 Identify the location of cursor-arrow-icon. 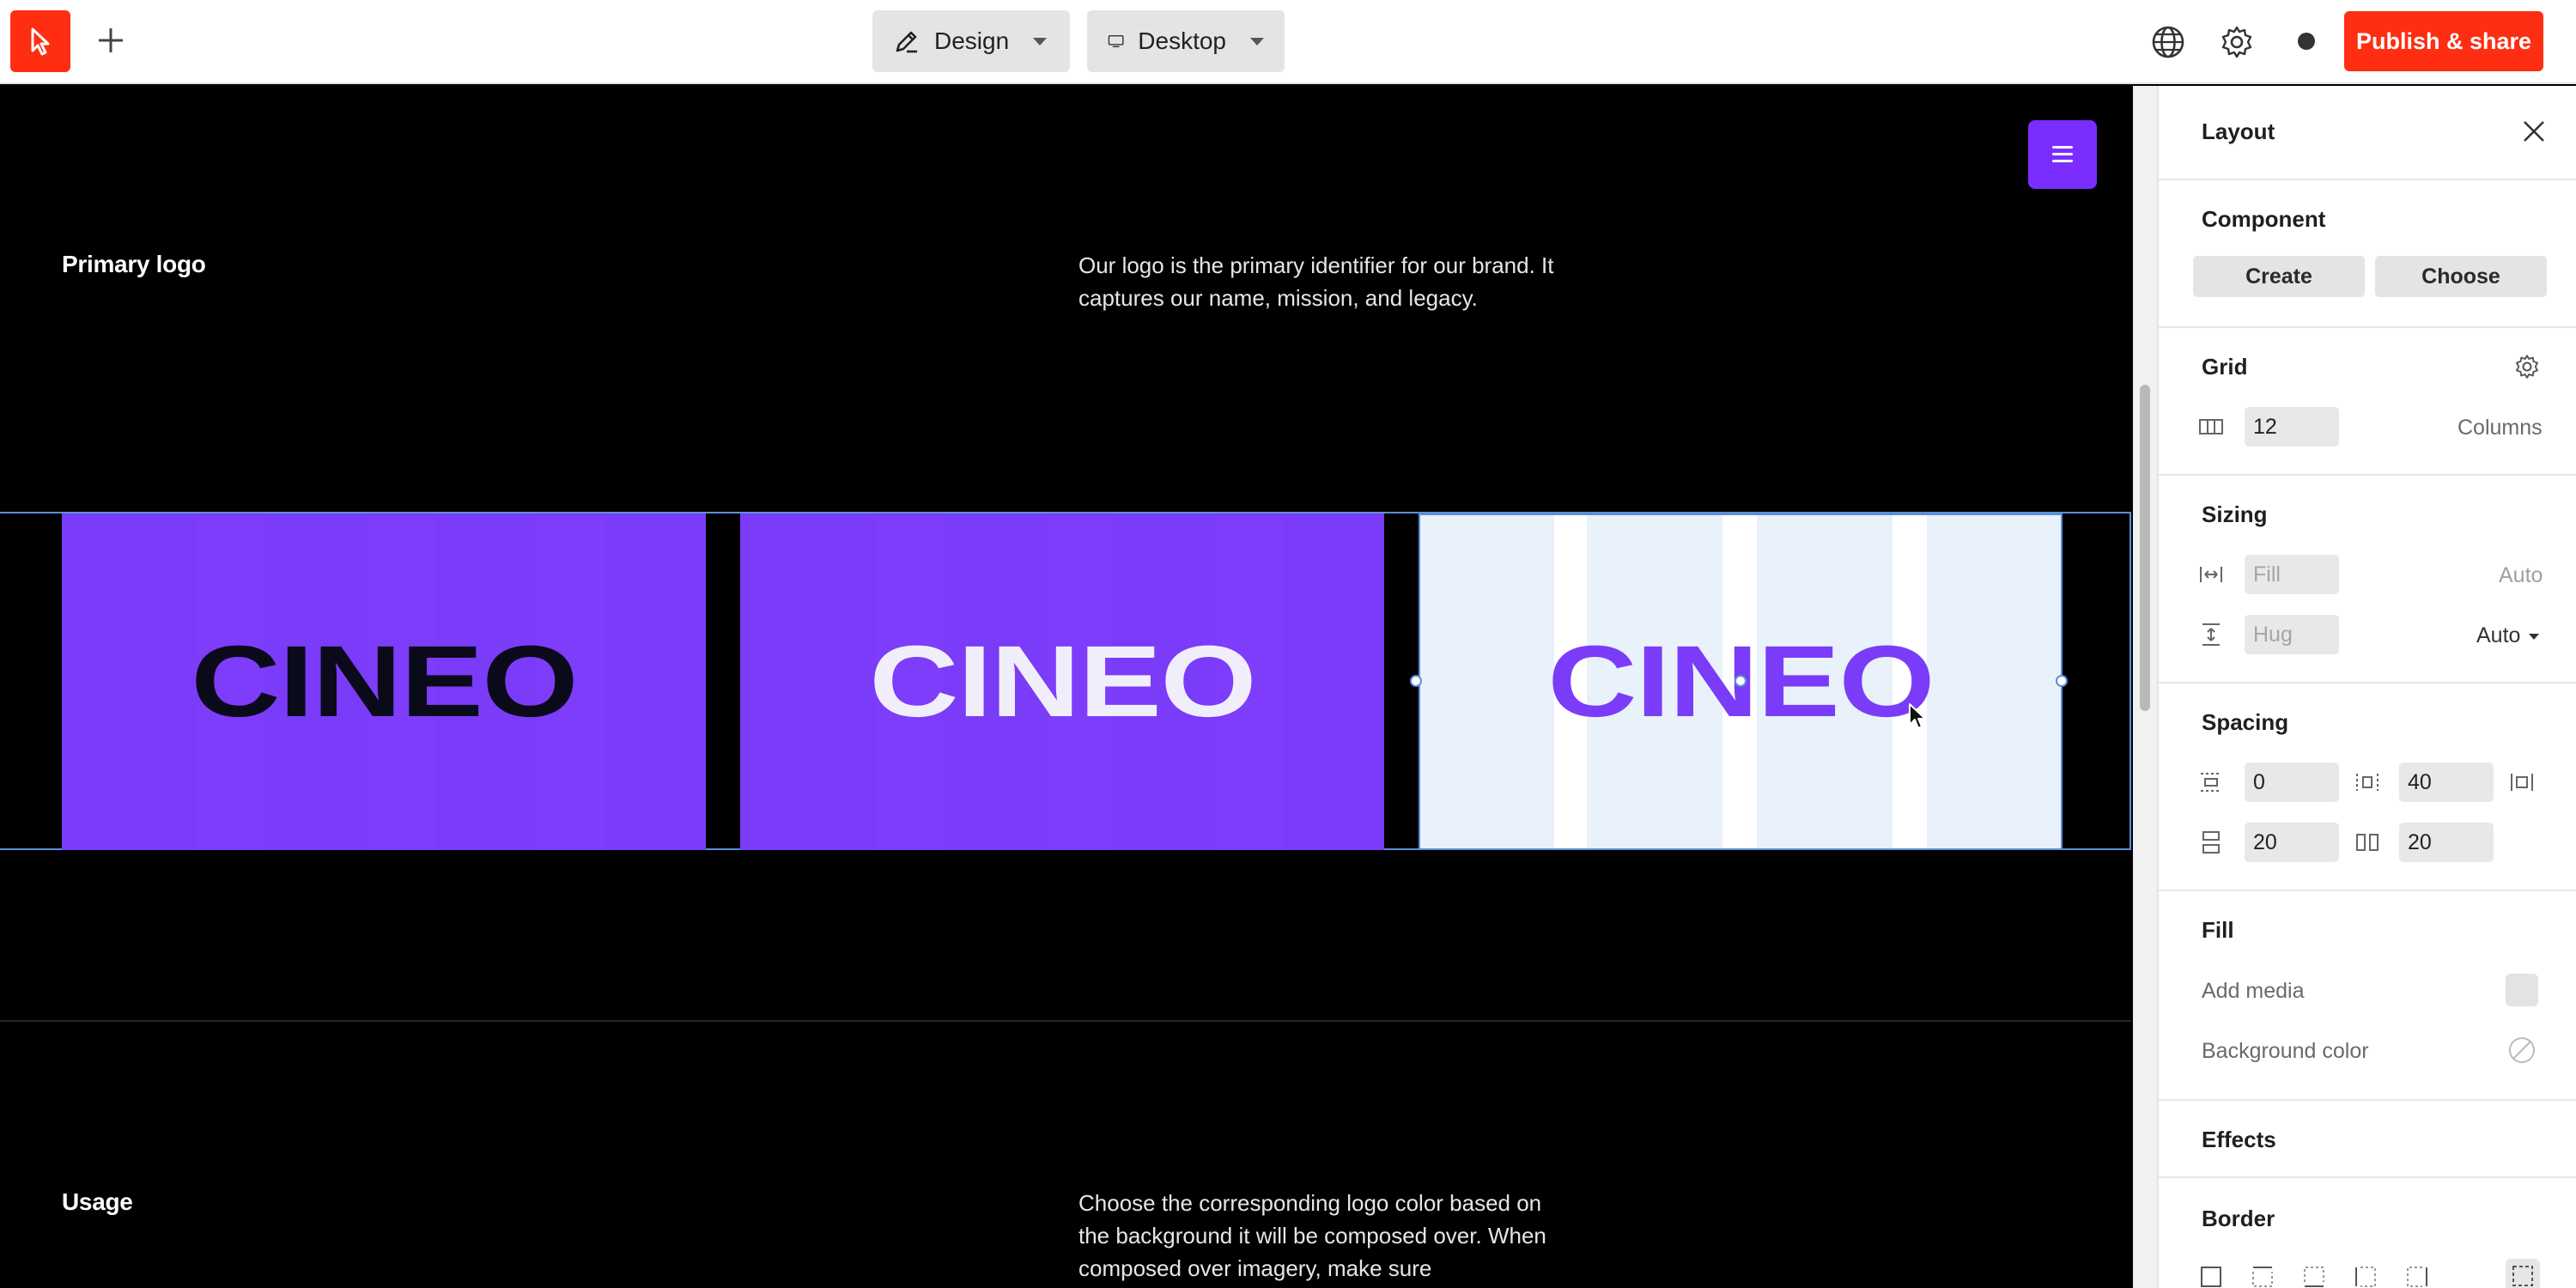
(40, 41).